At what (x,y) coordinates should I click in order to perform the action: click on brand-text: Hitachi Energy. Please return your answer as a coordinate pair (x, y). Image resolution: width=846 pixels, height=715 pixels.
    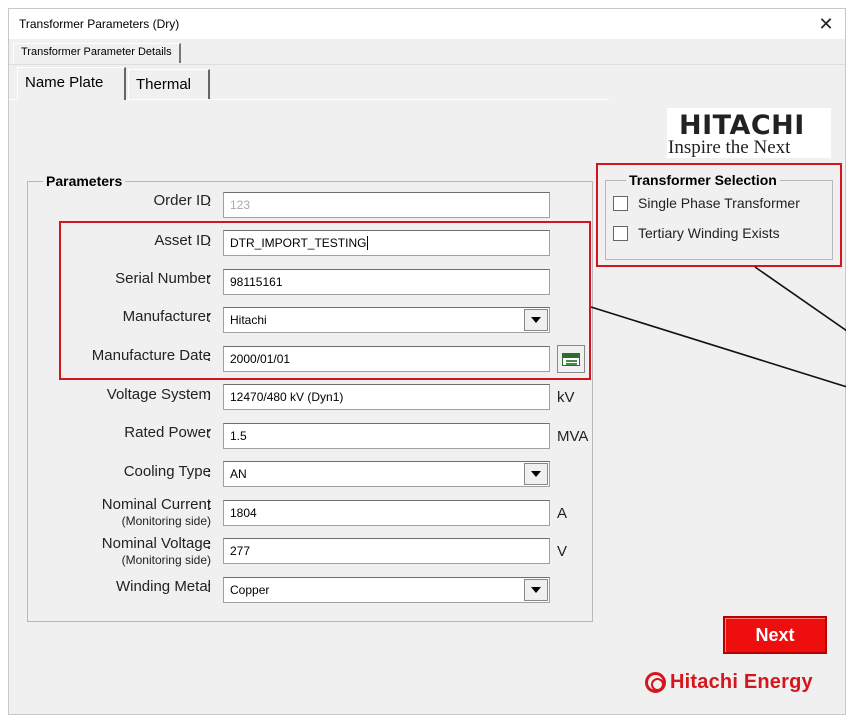
    Looking at the image, I should click on (741, 682).